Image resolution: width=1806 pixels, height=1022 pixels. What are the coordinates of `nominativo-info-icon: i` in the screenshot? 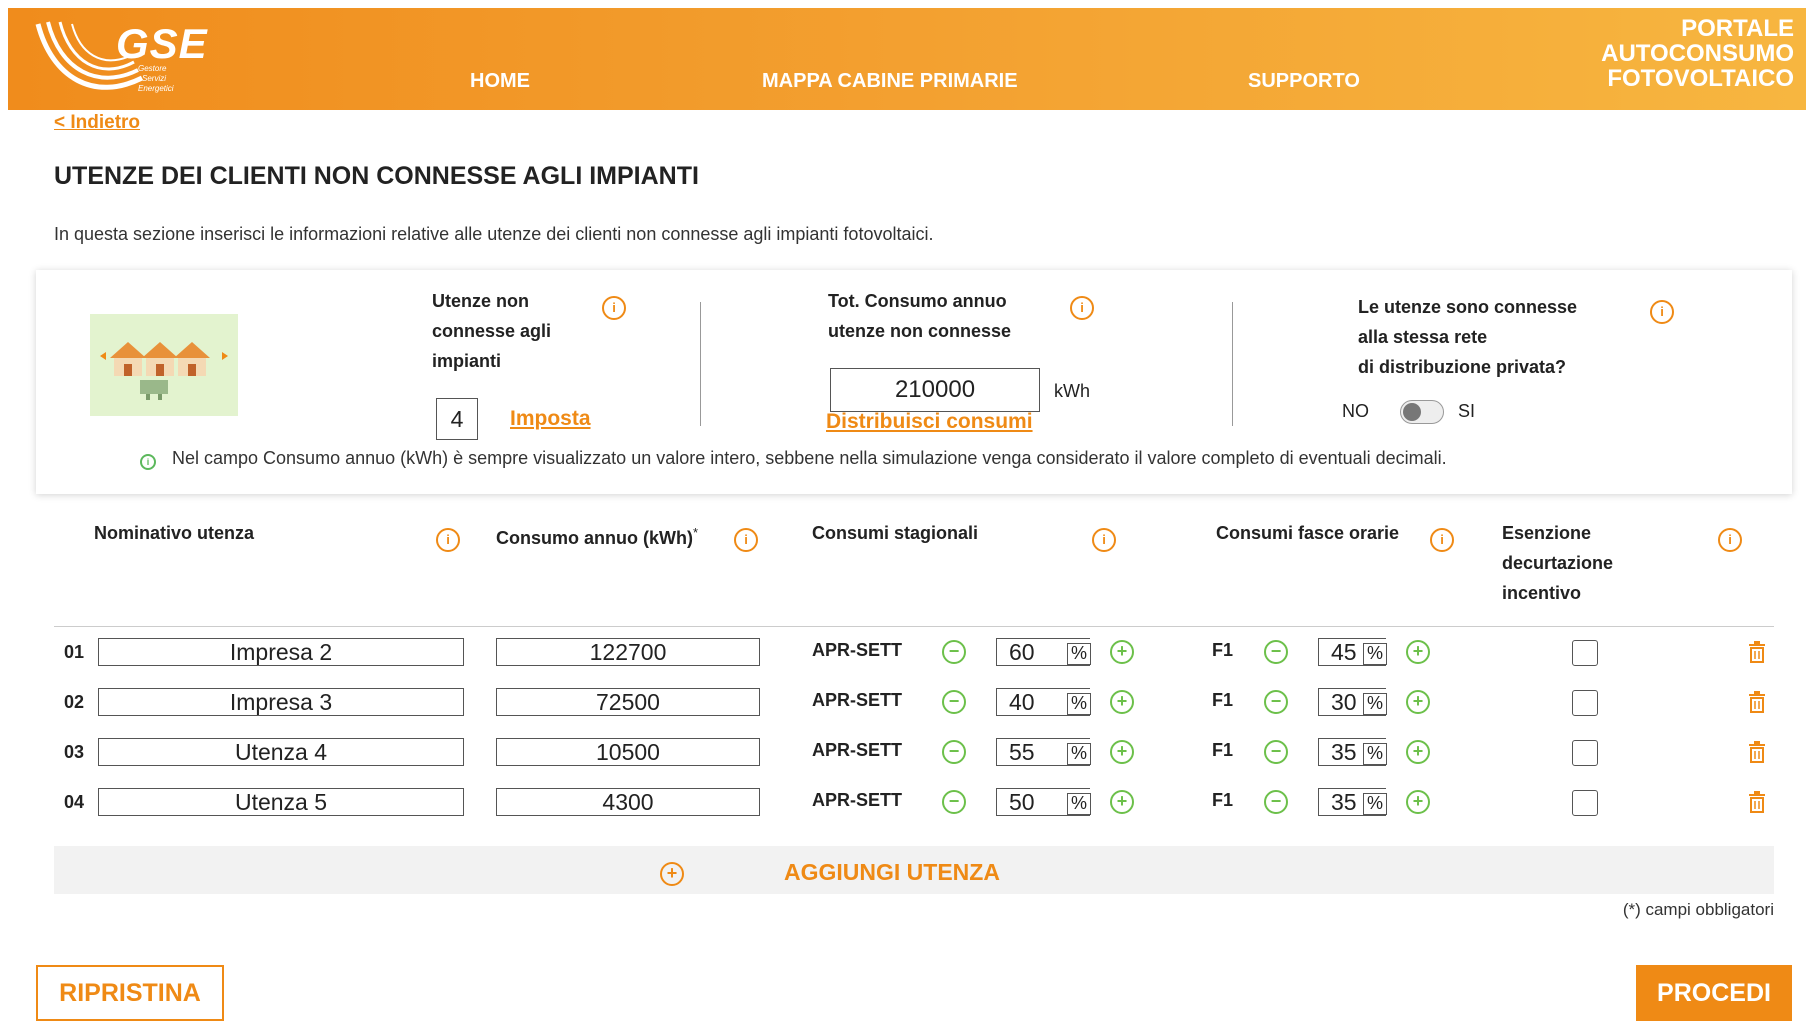 It's located at (448, 540).